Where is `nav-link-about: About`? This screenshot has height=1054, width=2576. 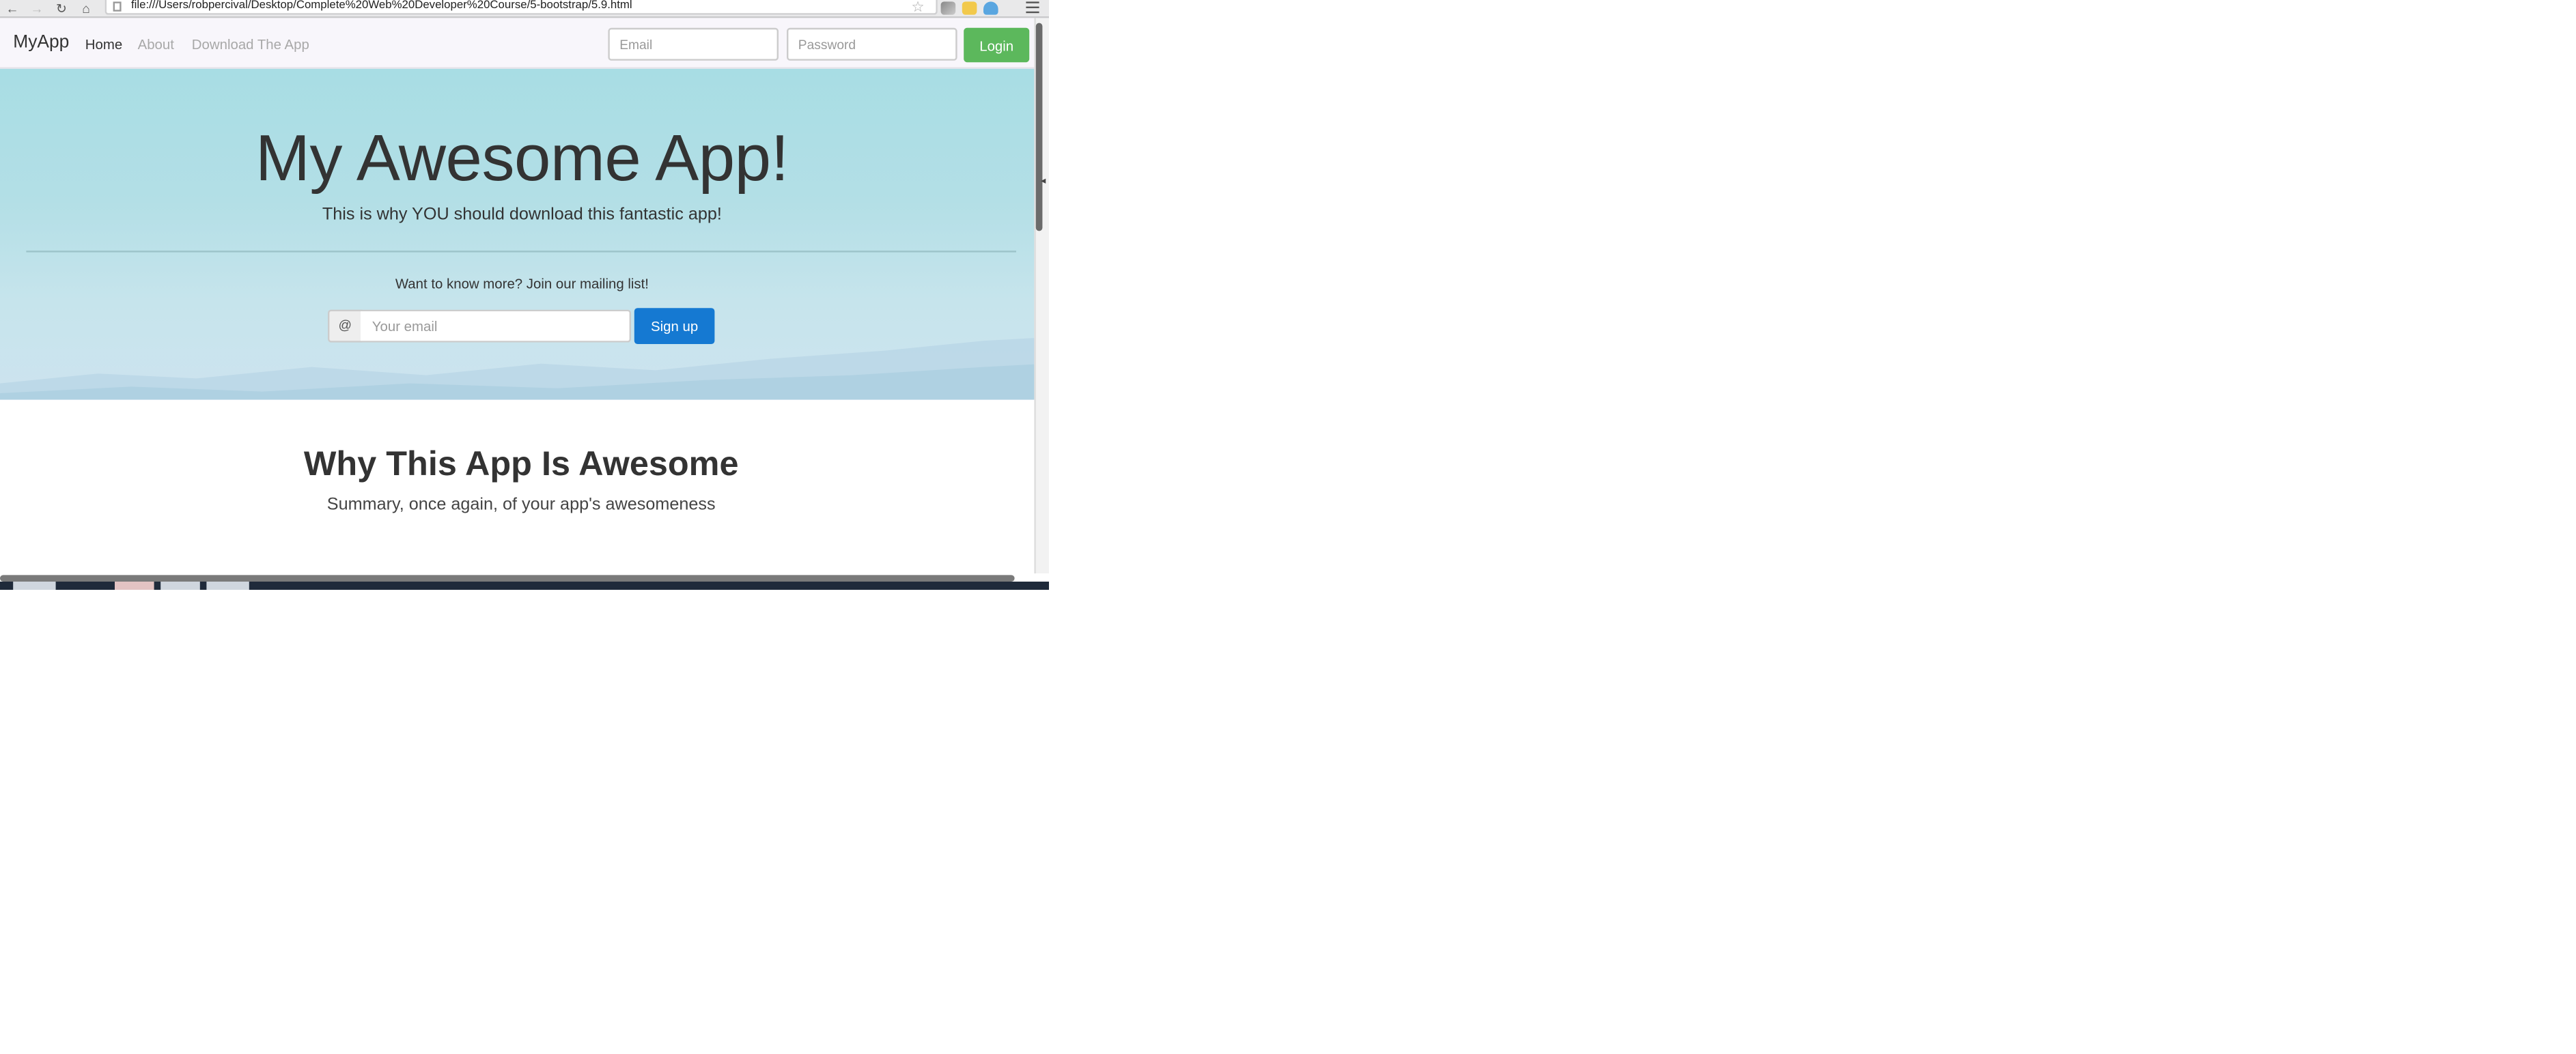 nav-link-about: About is located at coordinates (156, 44).